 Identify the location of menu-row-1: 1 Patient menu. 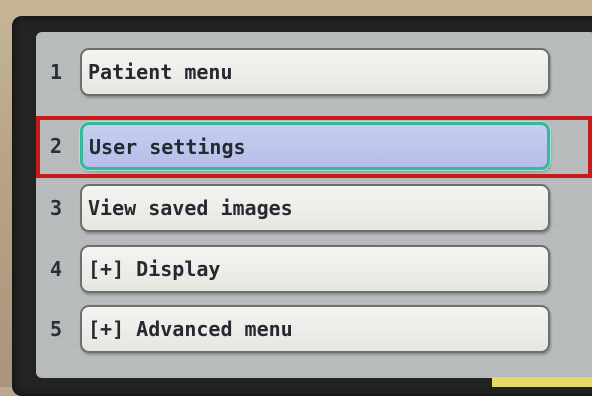
(314, 72).